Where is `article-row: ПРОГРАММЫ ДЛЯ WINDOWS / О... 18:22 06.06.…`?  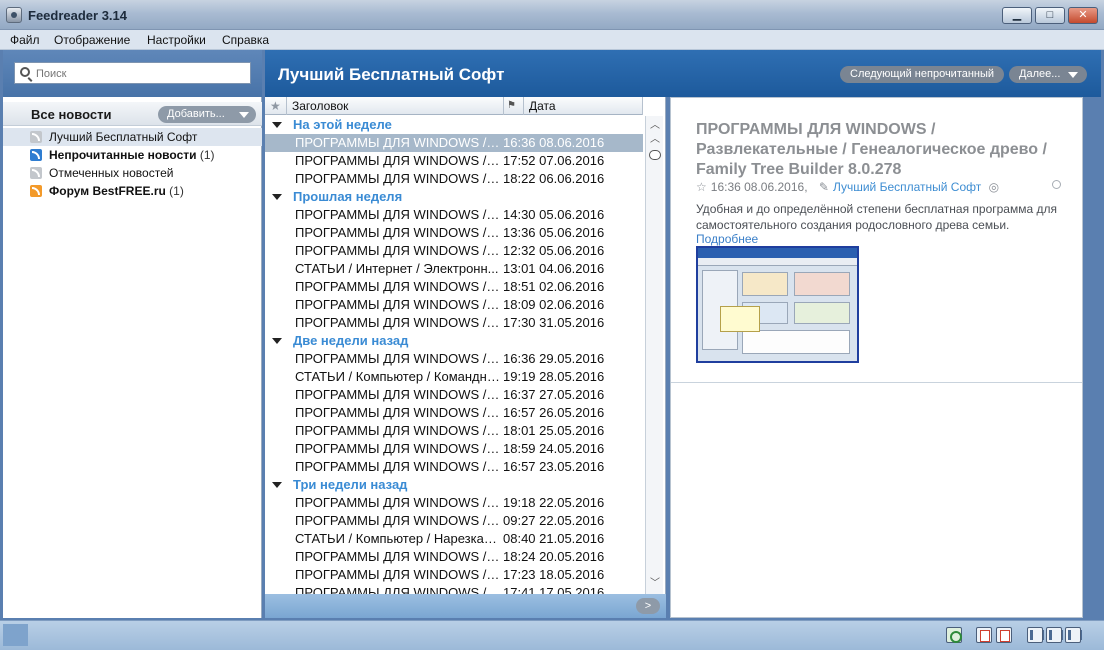
article-row: ПРОГРАММЫ ДЛЯ WINDOWS / О... 18:22 06.06.… is located at coordinates (454, 179).